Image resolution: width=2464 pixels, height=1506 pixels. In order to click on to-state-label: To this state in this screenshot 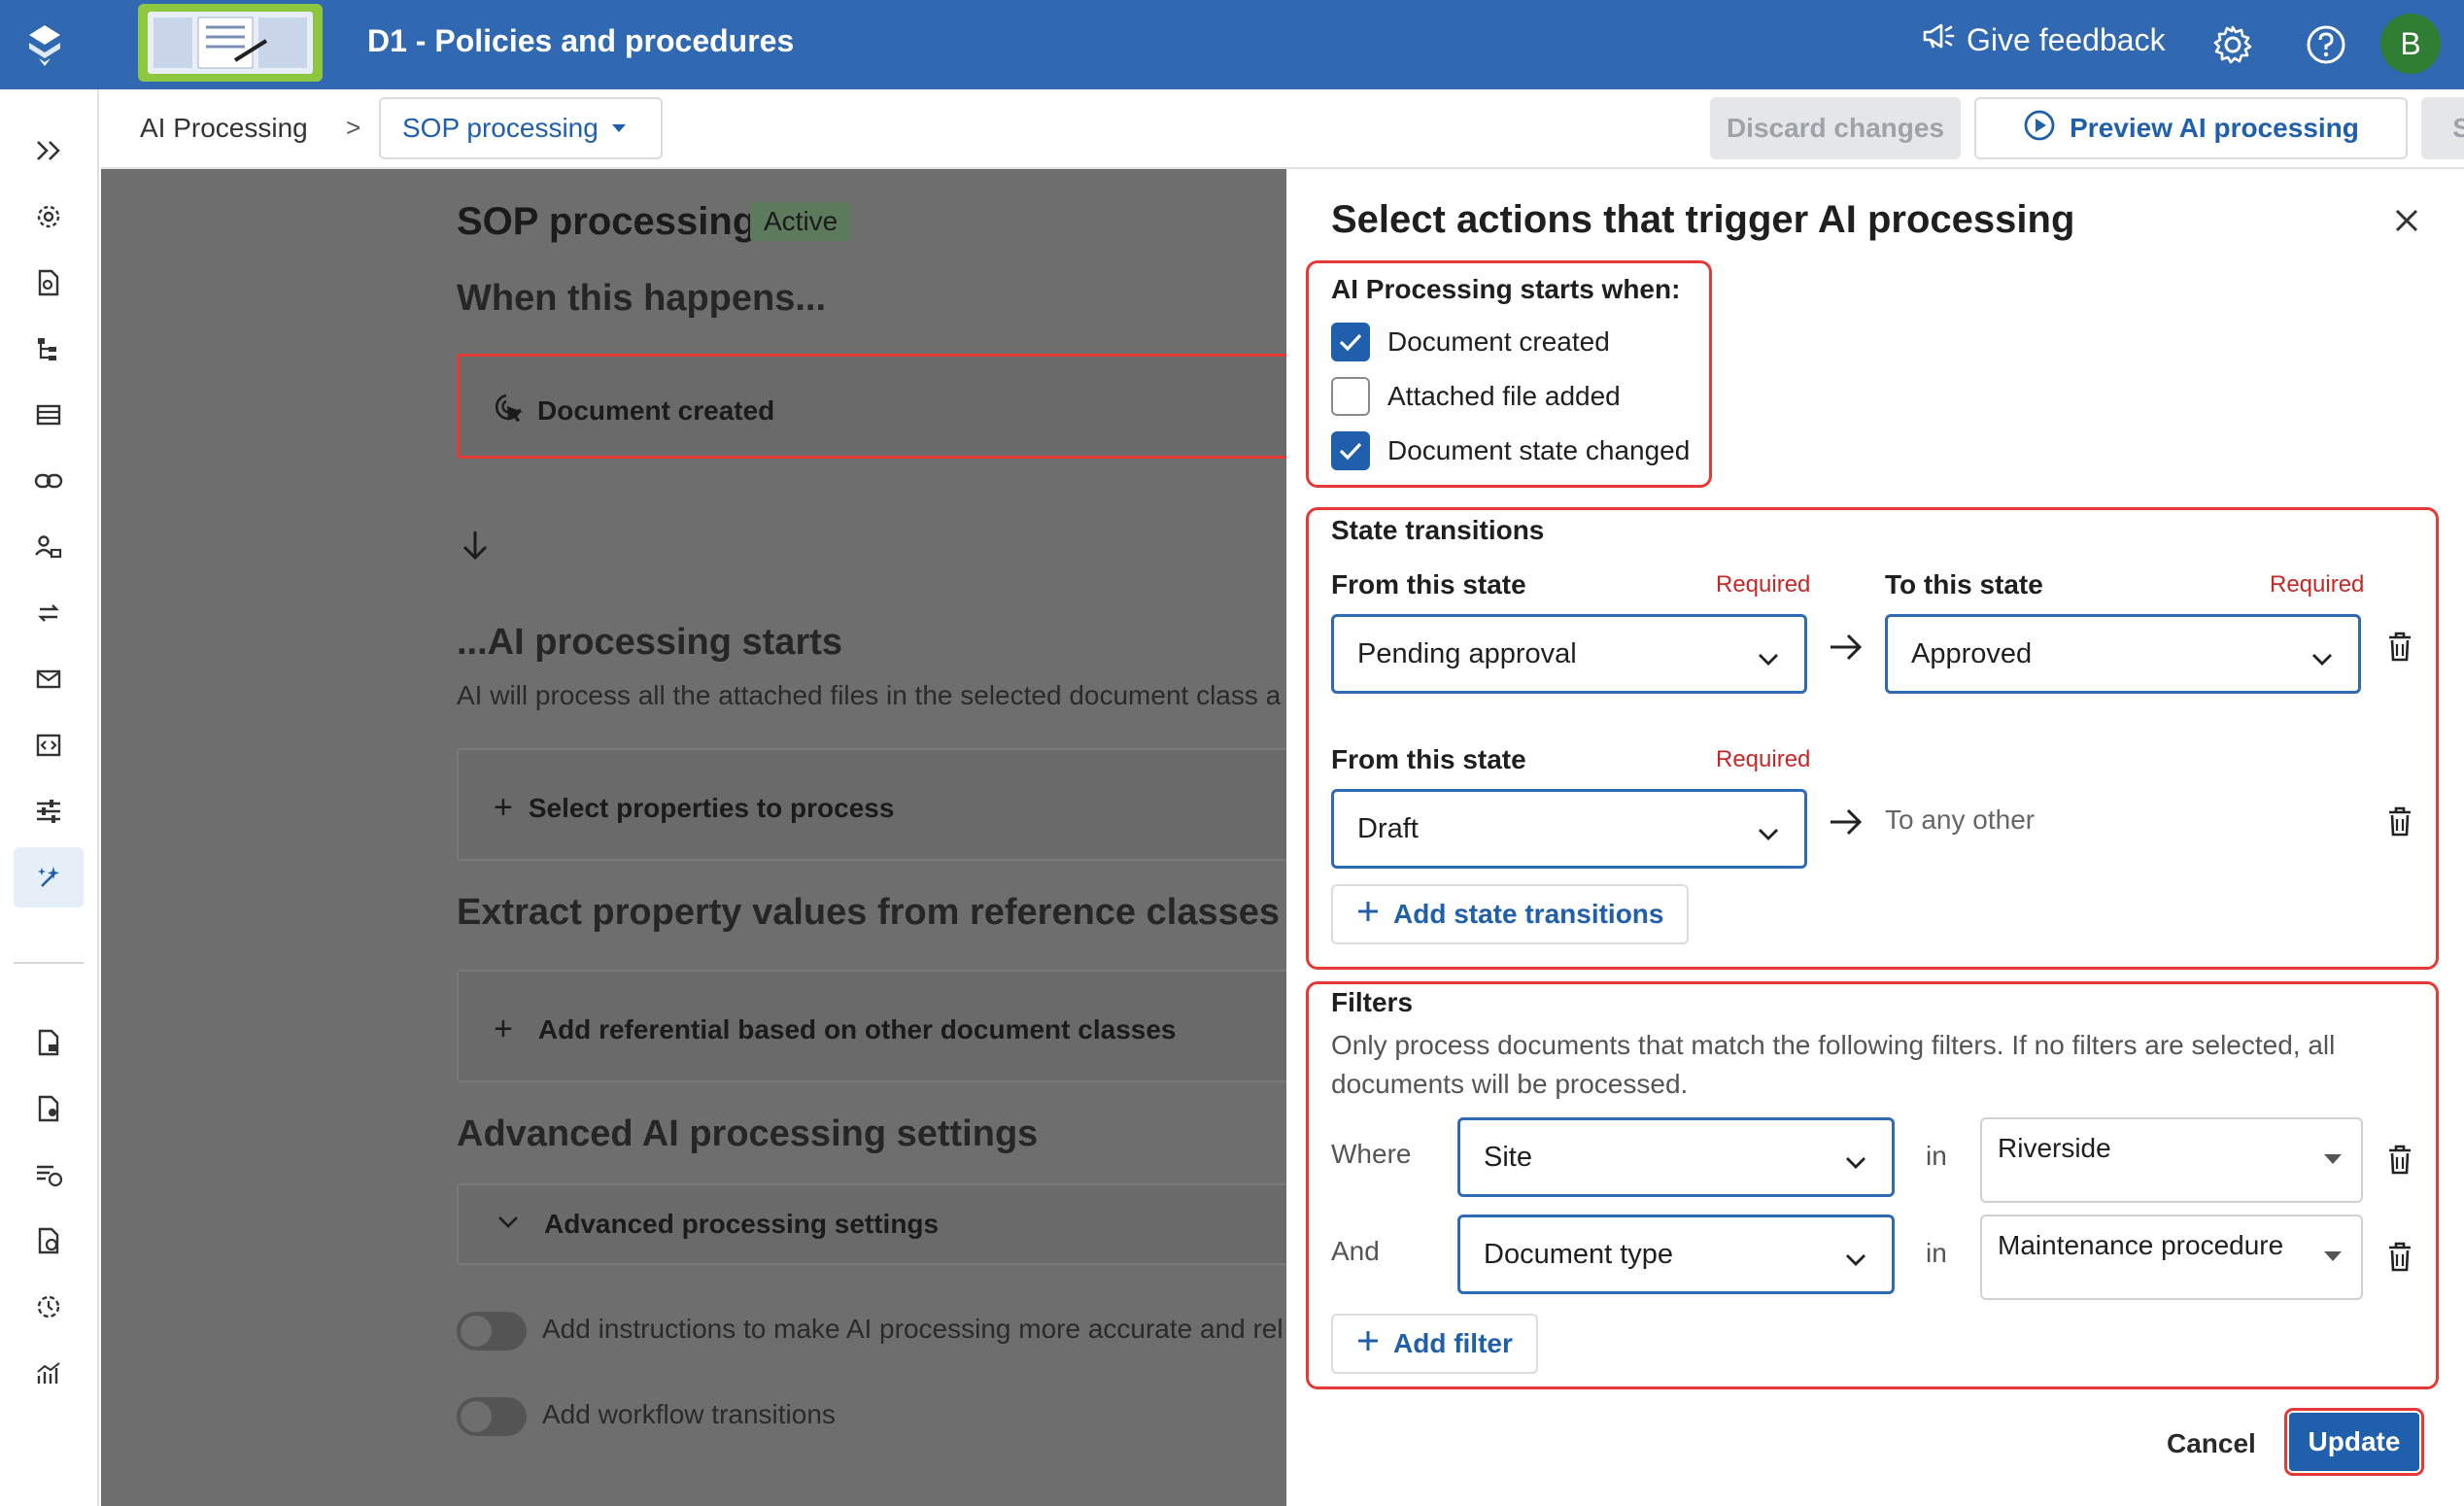, I will do `click(1964, 584)`.